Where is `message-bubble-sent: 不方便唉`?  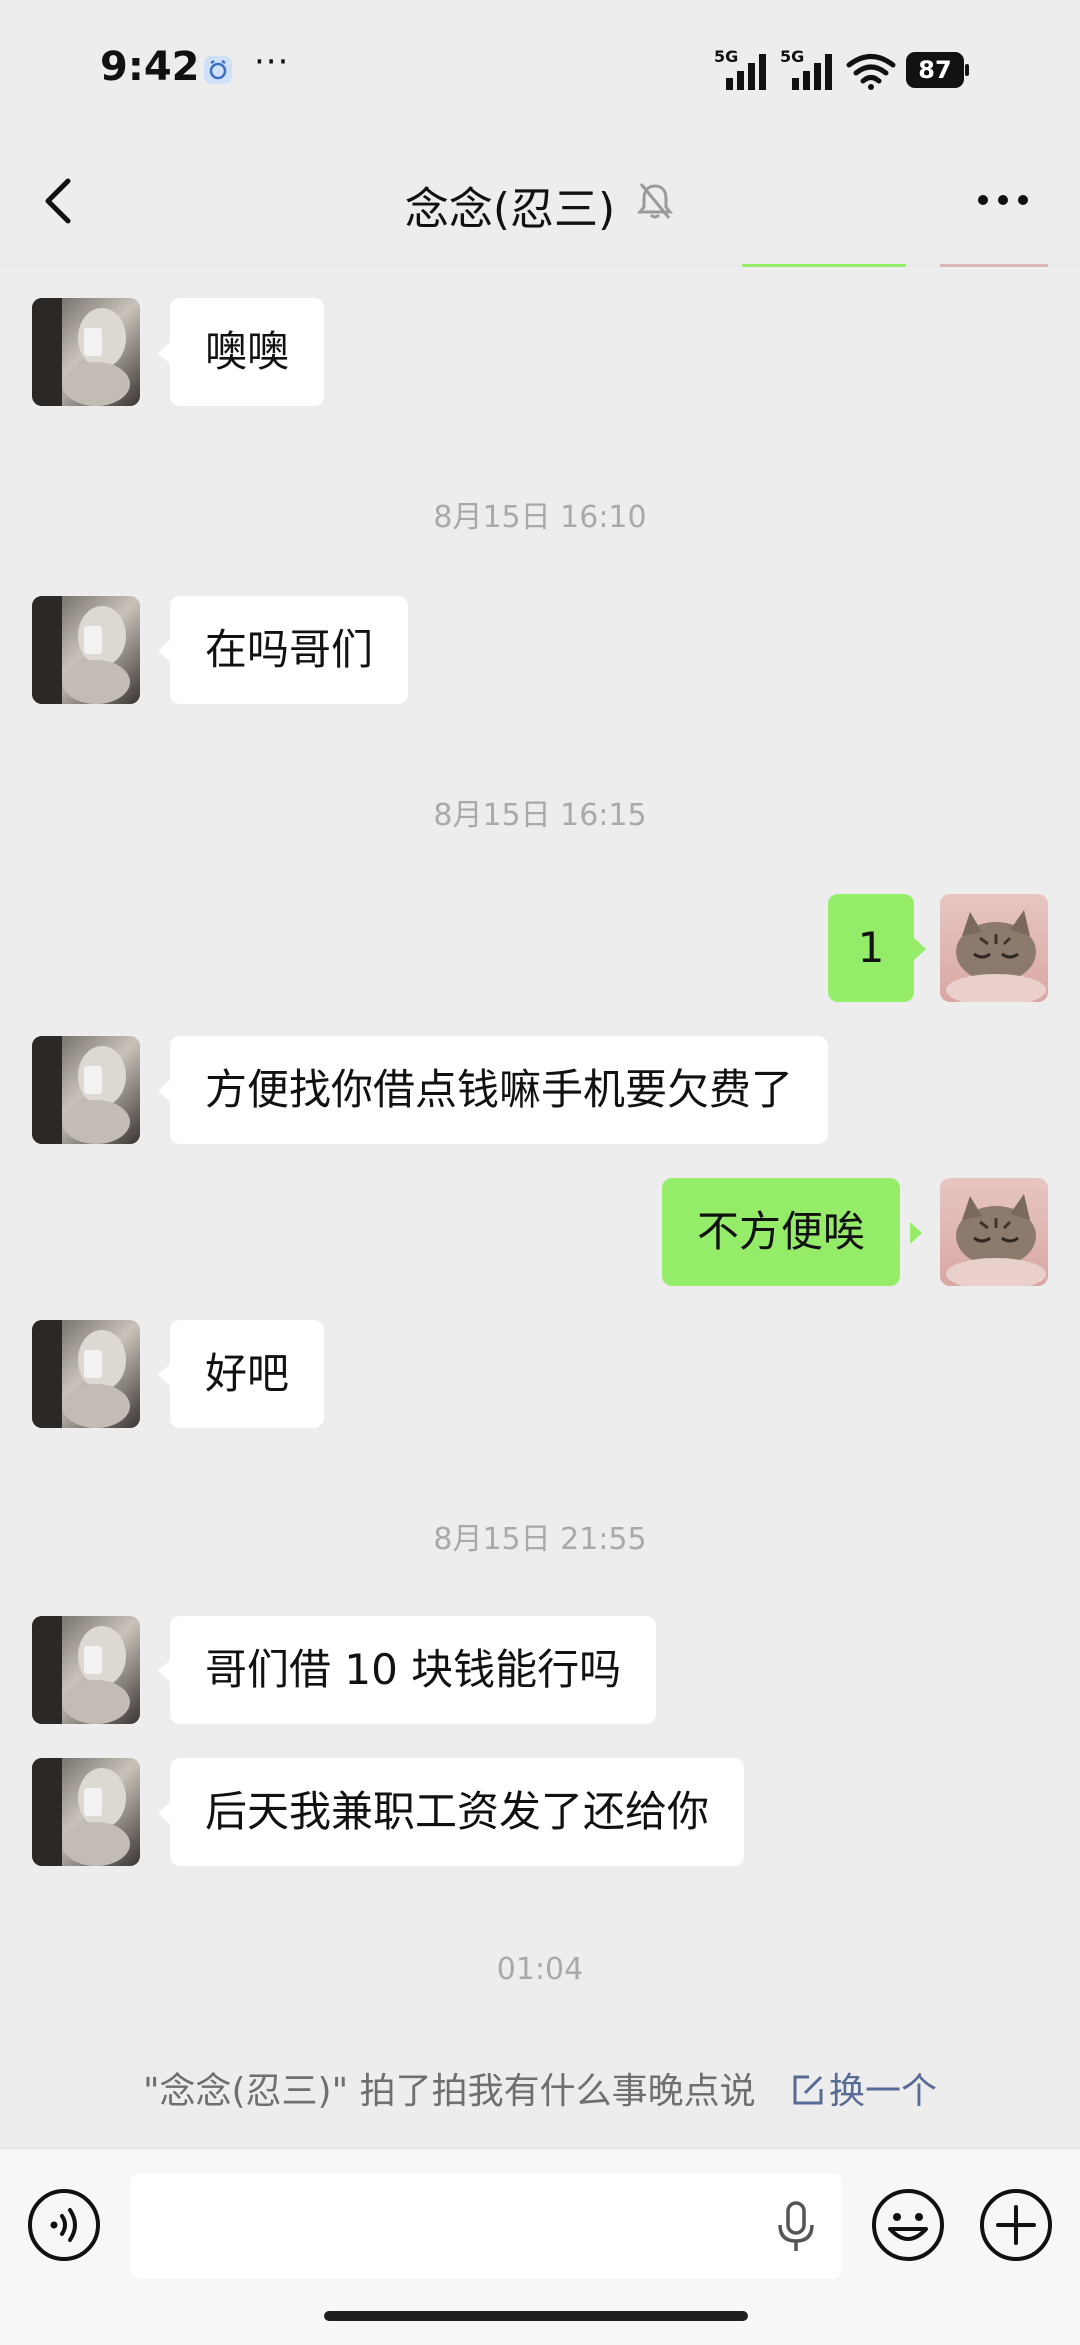
message-bubble-sent: 不方便唉 is located at coordinates (781, 1232).